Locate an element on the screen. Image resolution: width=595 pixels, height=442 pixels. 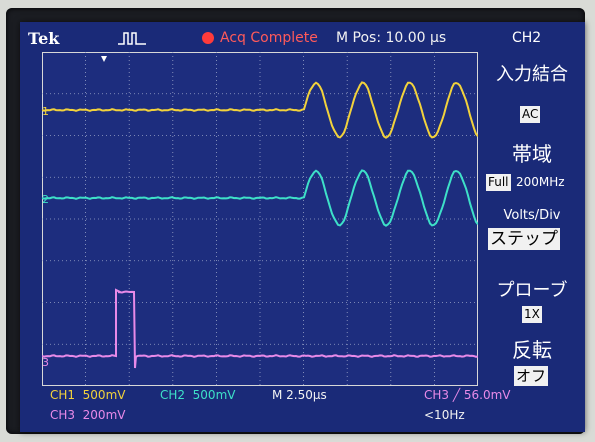
trigger-frequency-readout: <10Hz is located at coordinates (444, 415).